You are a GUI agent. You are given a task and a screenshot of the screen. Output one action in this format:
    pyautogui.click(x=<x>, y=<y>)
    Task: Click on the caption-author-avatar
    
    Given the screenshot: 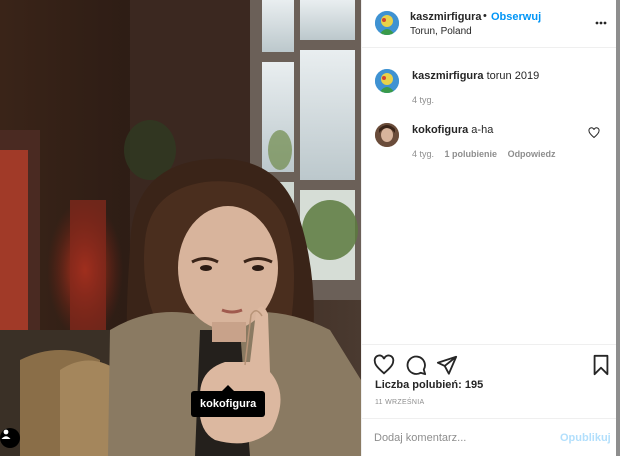 What is the action you would take?
    pyautogui.click(x=387, y=81)
    